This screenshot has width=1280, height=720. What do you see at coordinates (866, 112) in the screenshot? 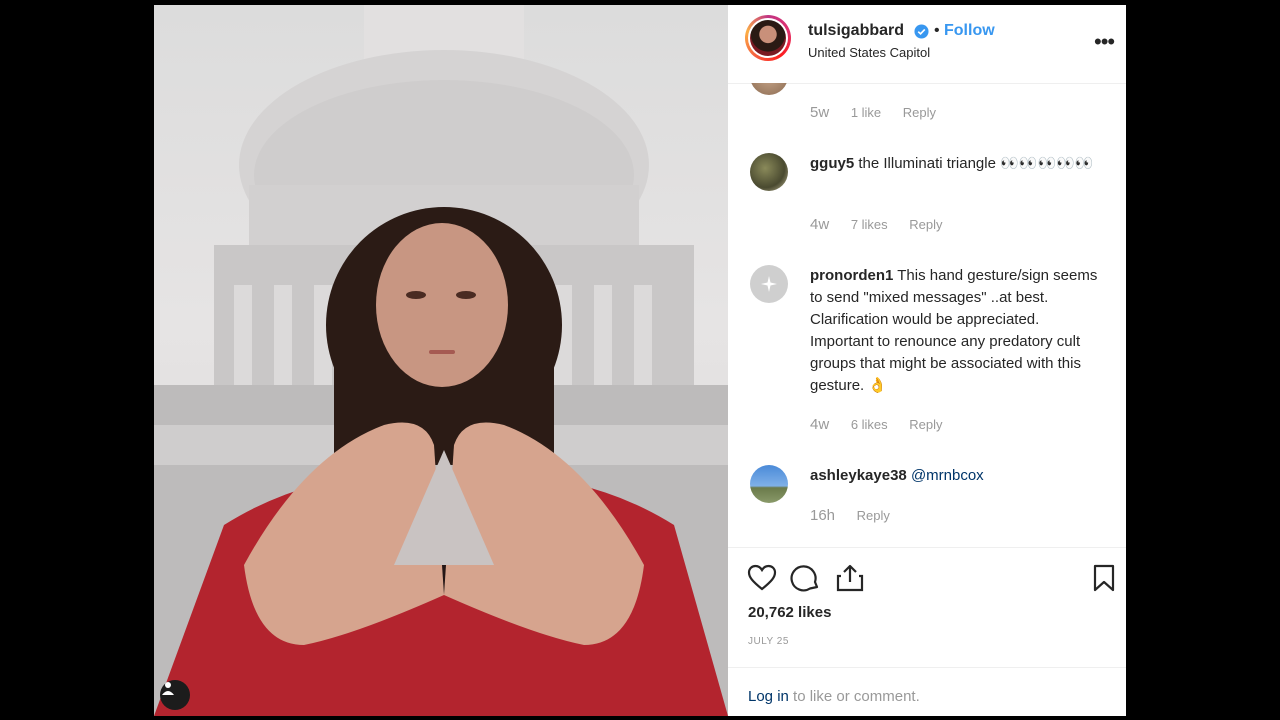
I see `comment-likes: 1 like` at bounding box center [866, 112].